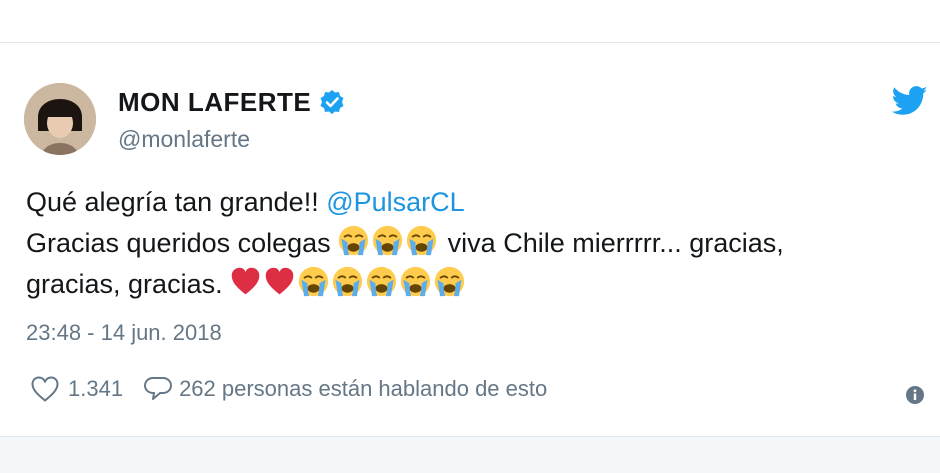 This screenshot has height=473, width=940. Describe the element at coordinates (478, 284) in the screenshot. I see `tweet-line-3: gracias, gracias.` at that location.